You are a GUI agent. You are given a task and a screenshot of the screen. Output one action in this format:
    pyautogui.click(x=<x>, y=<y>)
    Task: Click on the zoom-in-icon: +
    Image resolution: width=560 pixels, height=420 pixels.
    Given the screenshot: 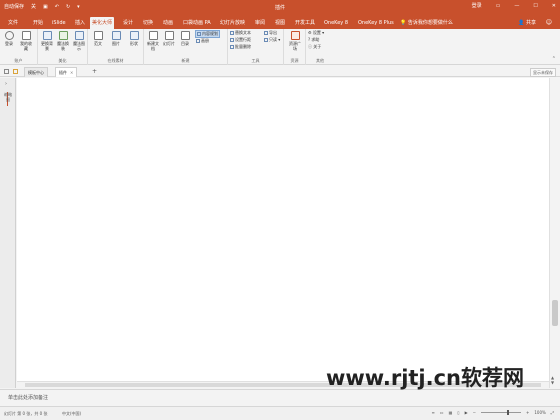 What is the action you would take?
    pyautogui.click(x=527, y=412)
    